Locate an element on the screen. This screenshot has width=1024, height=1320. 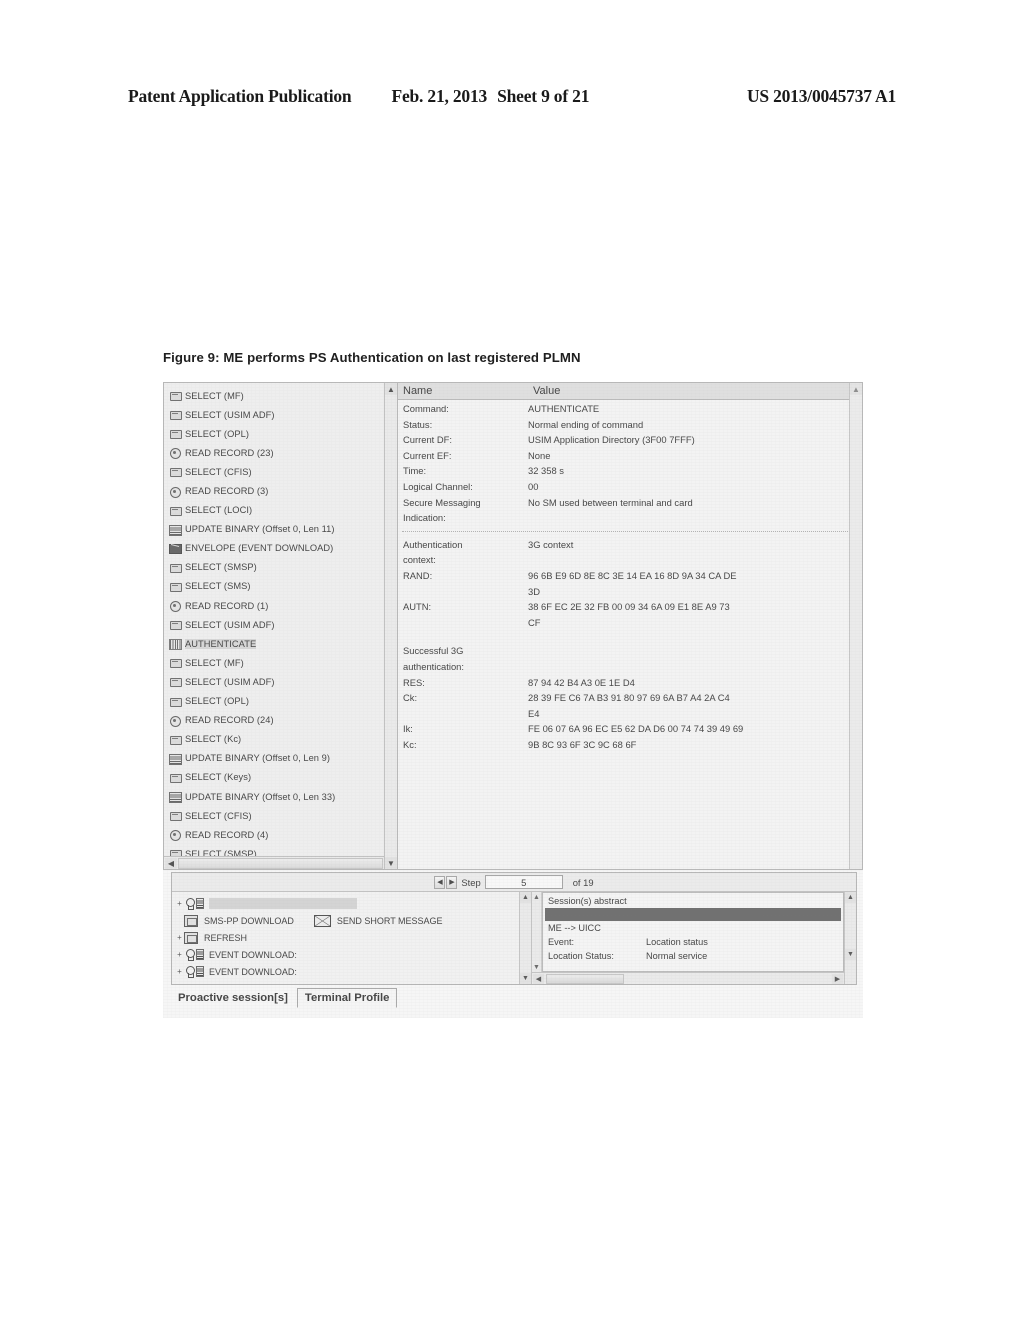
proactive-scroll-down-icon: ▼ is located at coordinates (525, 978).